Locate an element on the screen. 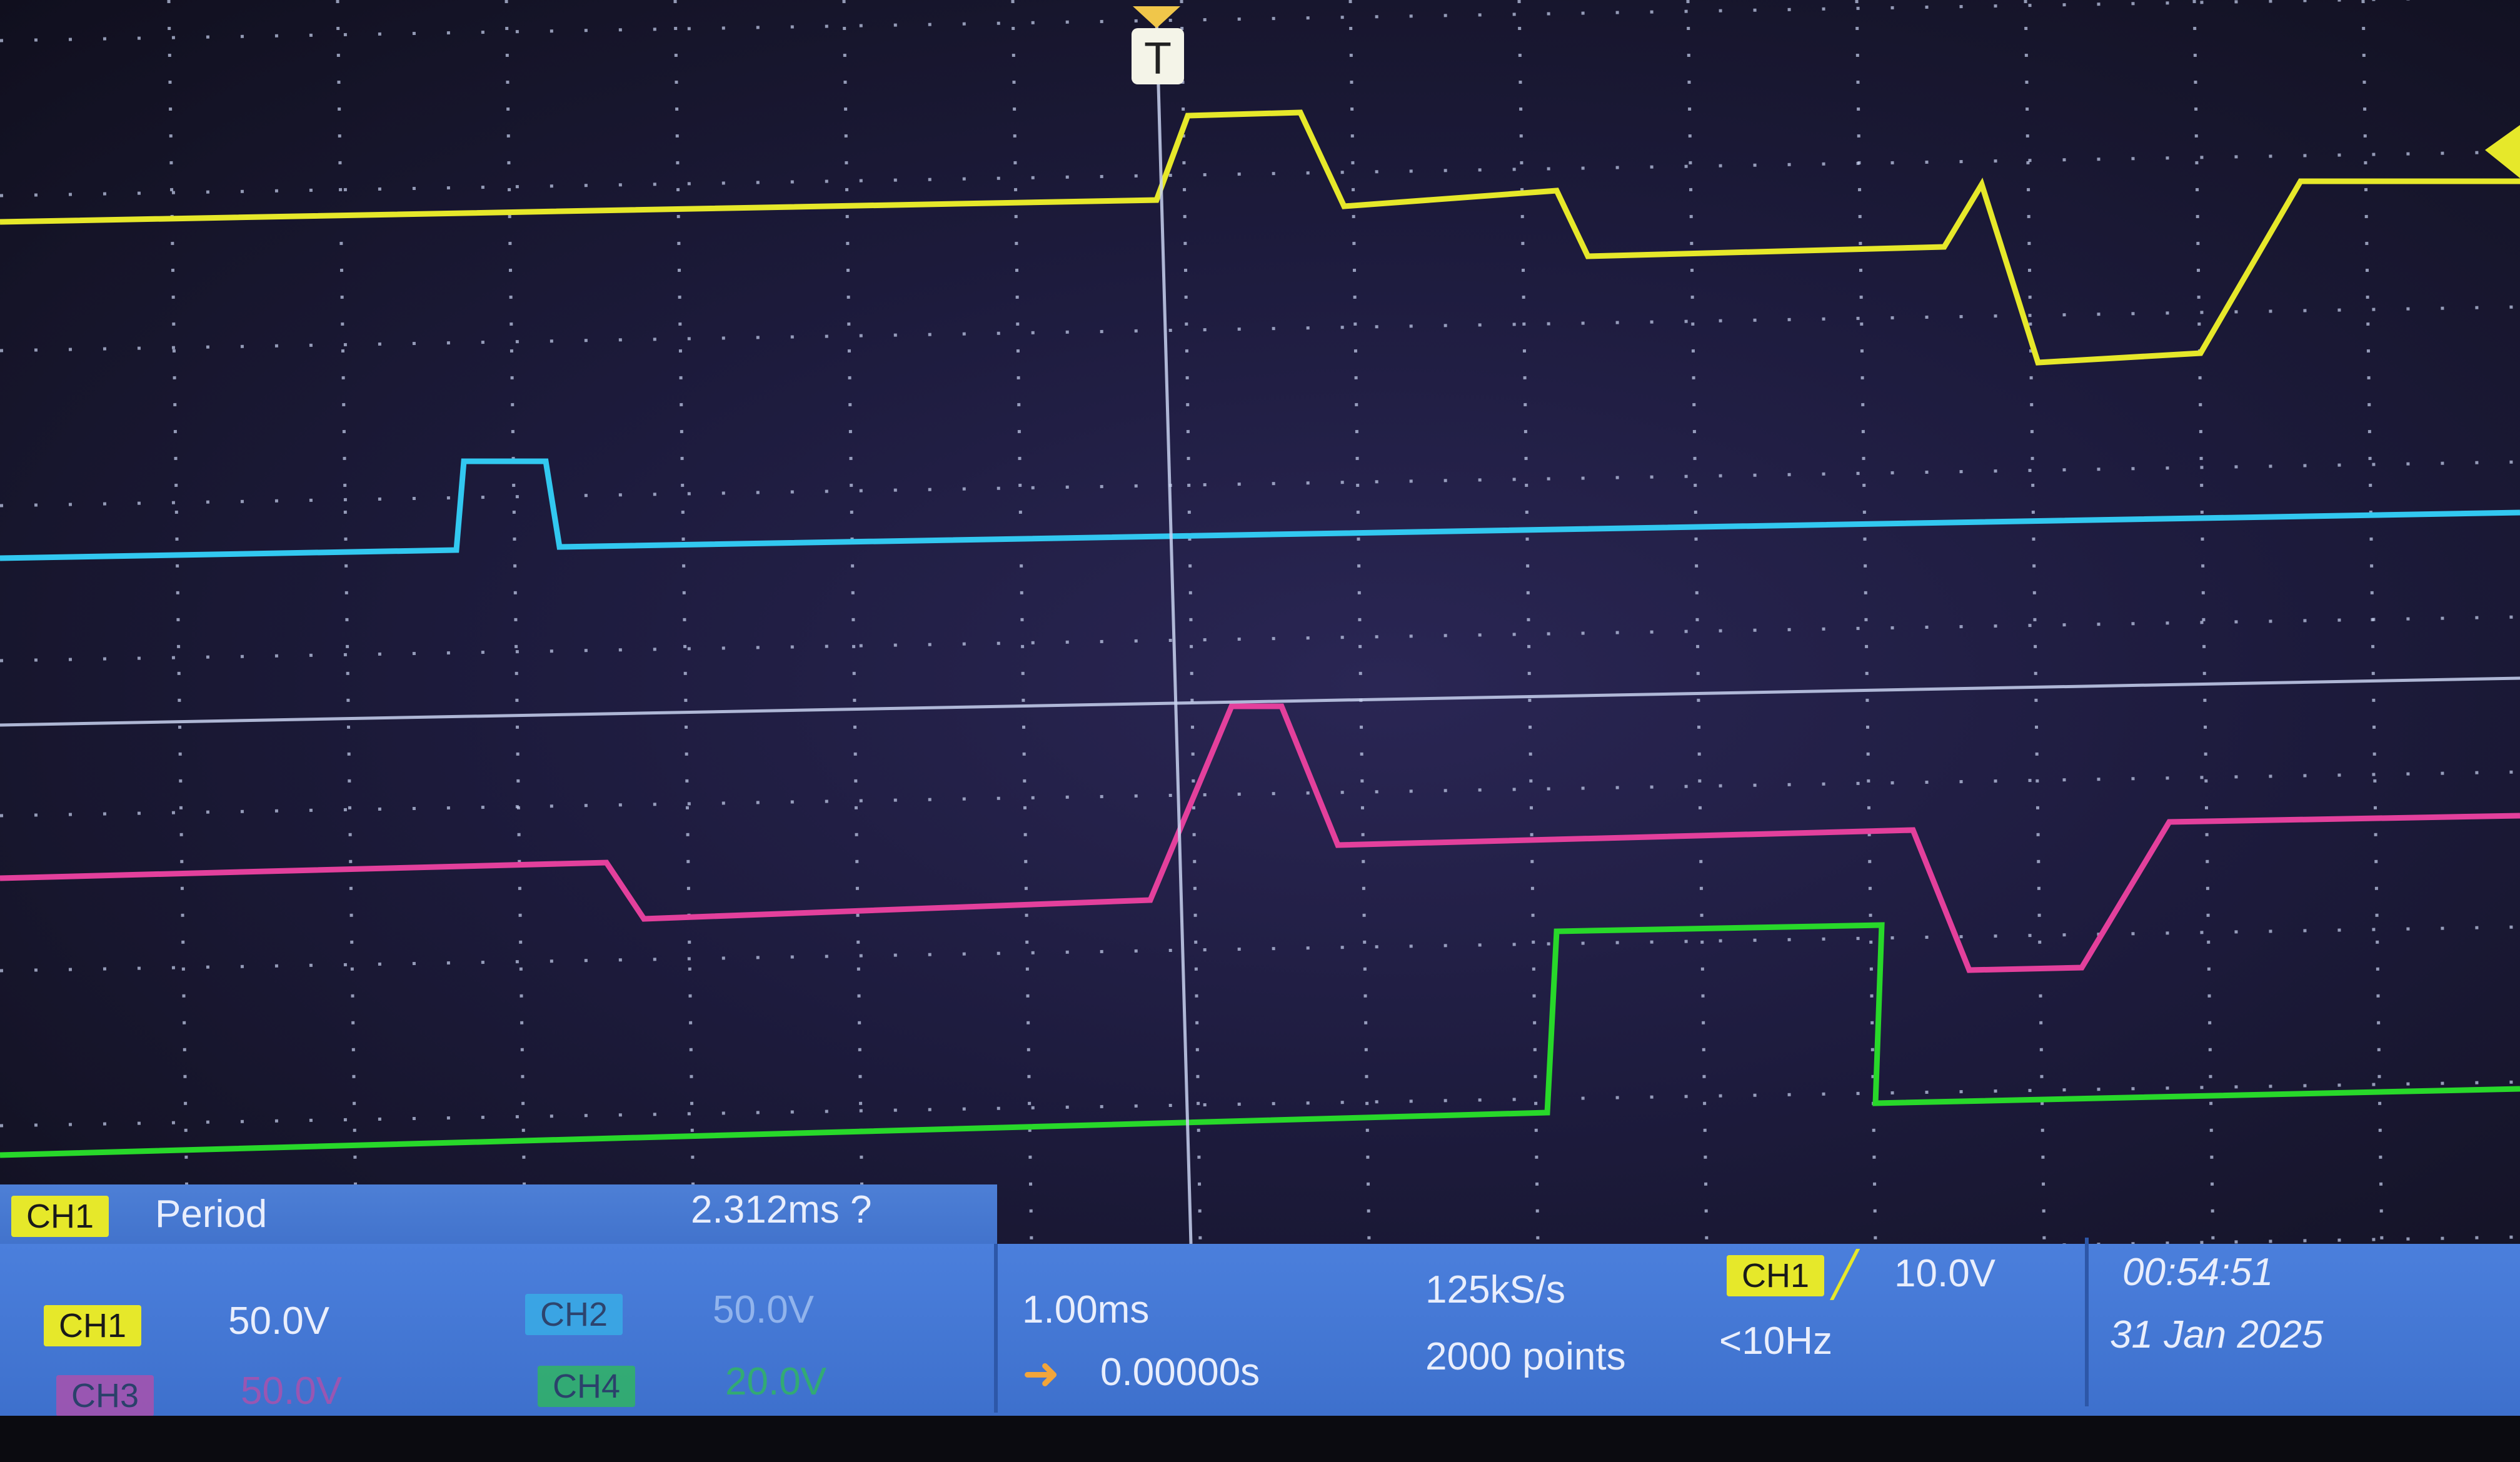 The image size is (2520, 1462). trigger-position-marker: T is located at coordinates (1158, 45).